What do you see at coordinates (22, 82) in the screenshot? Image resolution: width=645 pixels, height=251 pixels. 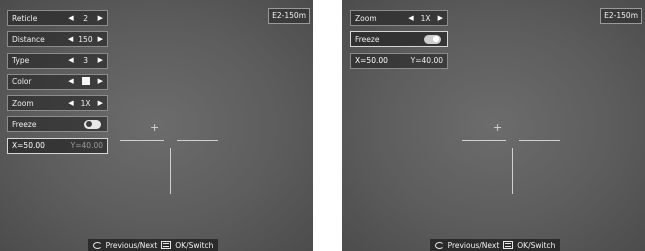 I see `menu-item-label: Color` at bounding box center [22, 82].